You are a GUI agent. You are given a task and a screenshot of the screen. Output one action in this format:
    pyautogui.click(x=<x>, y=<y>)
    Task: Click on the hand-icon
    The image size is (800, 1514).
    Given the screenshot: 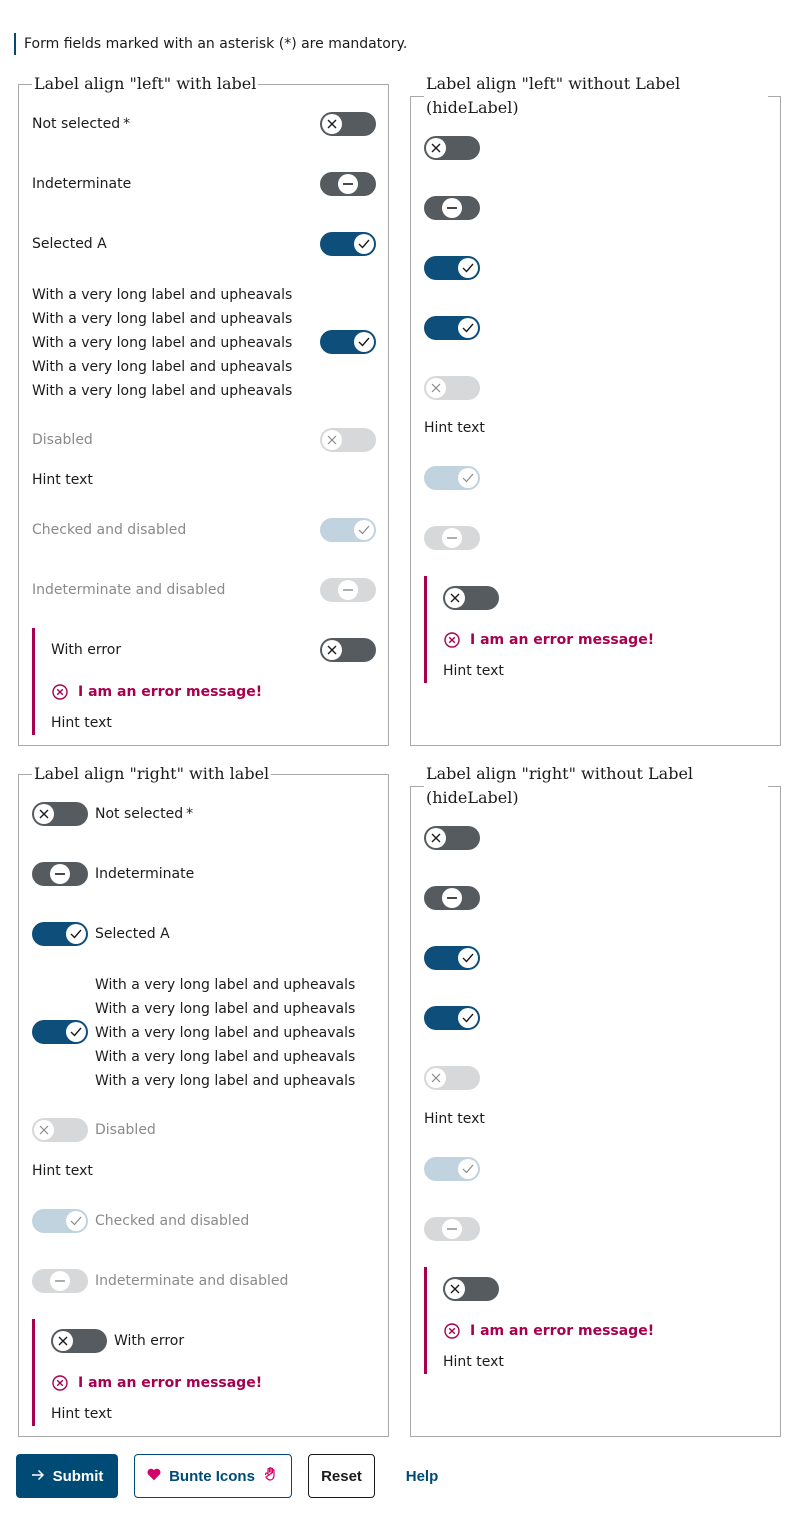 What is the action you would take?
    pyautogui.click(x=271, y=1476)
    